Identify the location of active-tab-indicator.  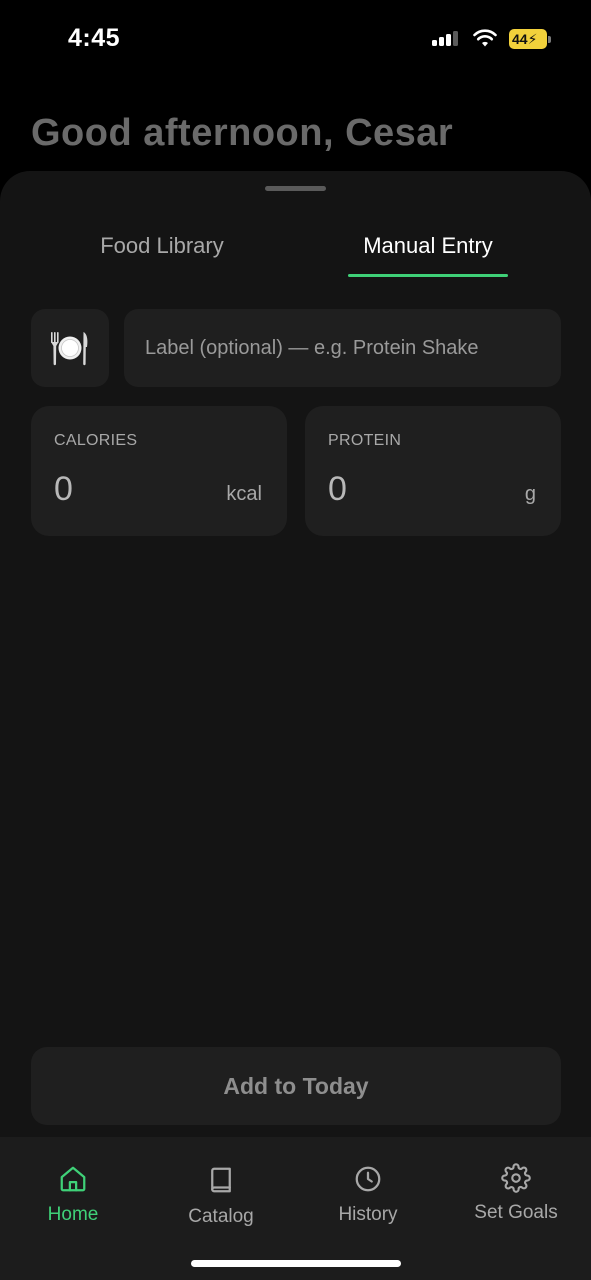
(428, 275).